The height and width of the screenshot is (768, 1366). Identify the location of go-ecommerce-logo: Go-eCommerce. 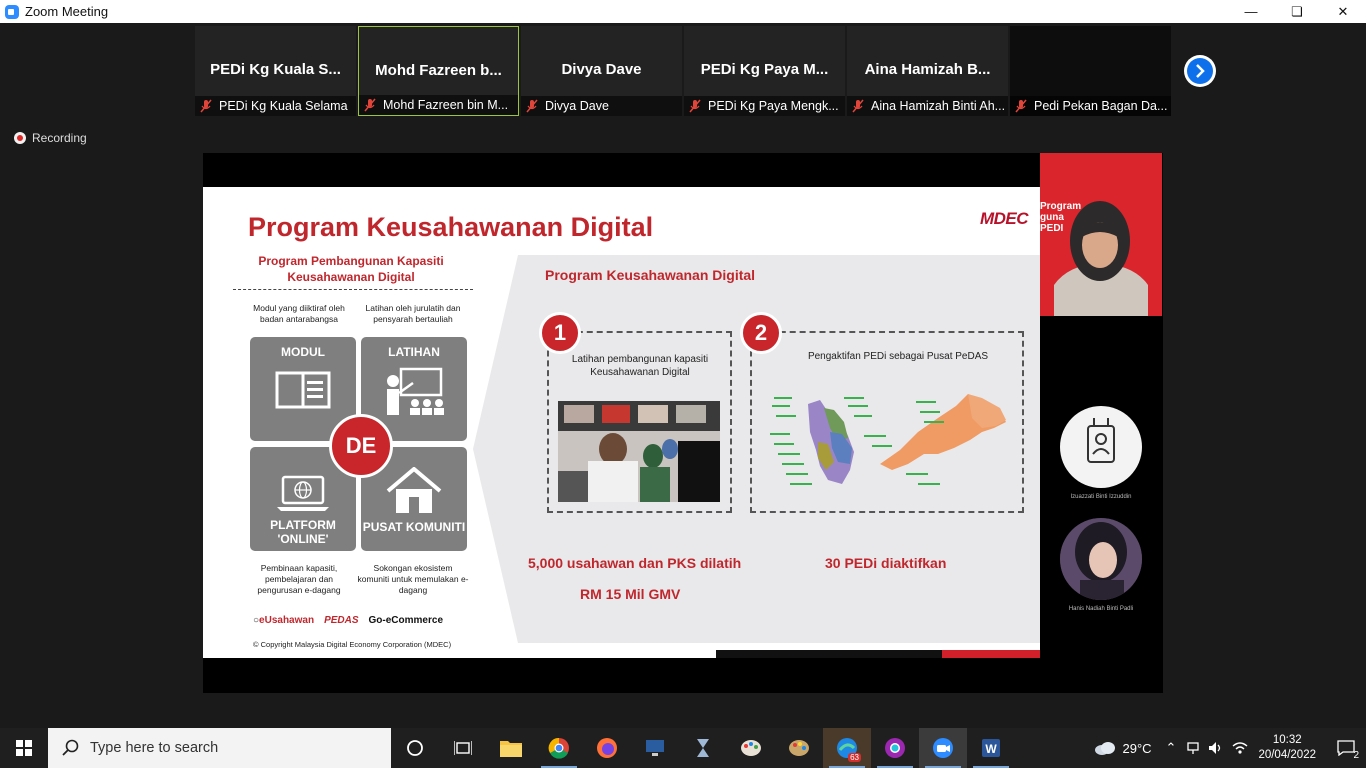
(405, 620).